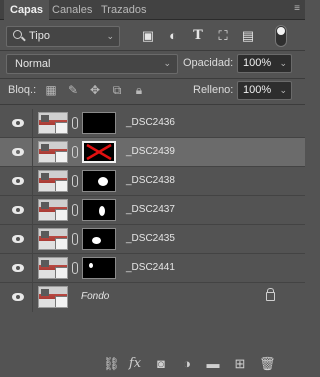 The height and width of the screenshot is (377, 320). I want to click on link-layers-icon: ⛓︎, so click(111, 364).